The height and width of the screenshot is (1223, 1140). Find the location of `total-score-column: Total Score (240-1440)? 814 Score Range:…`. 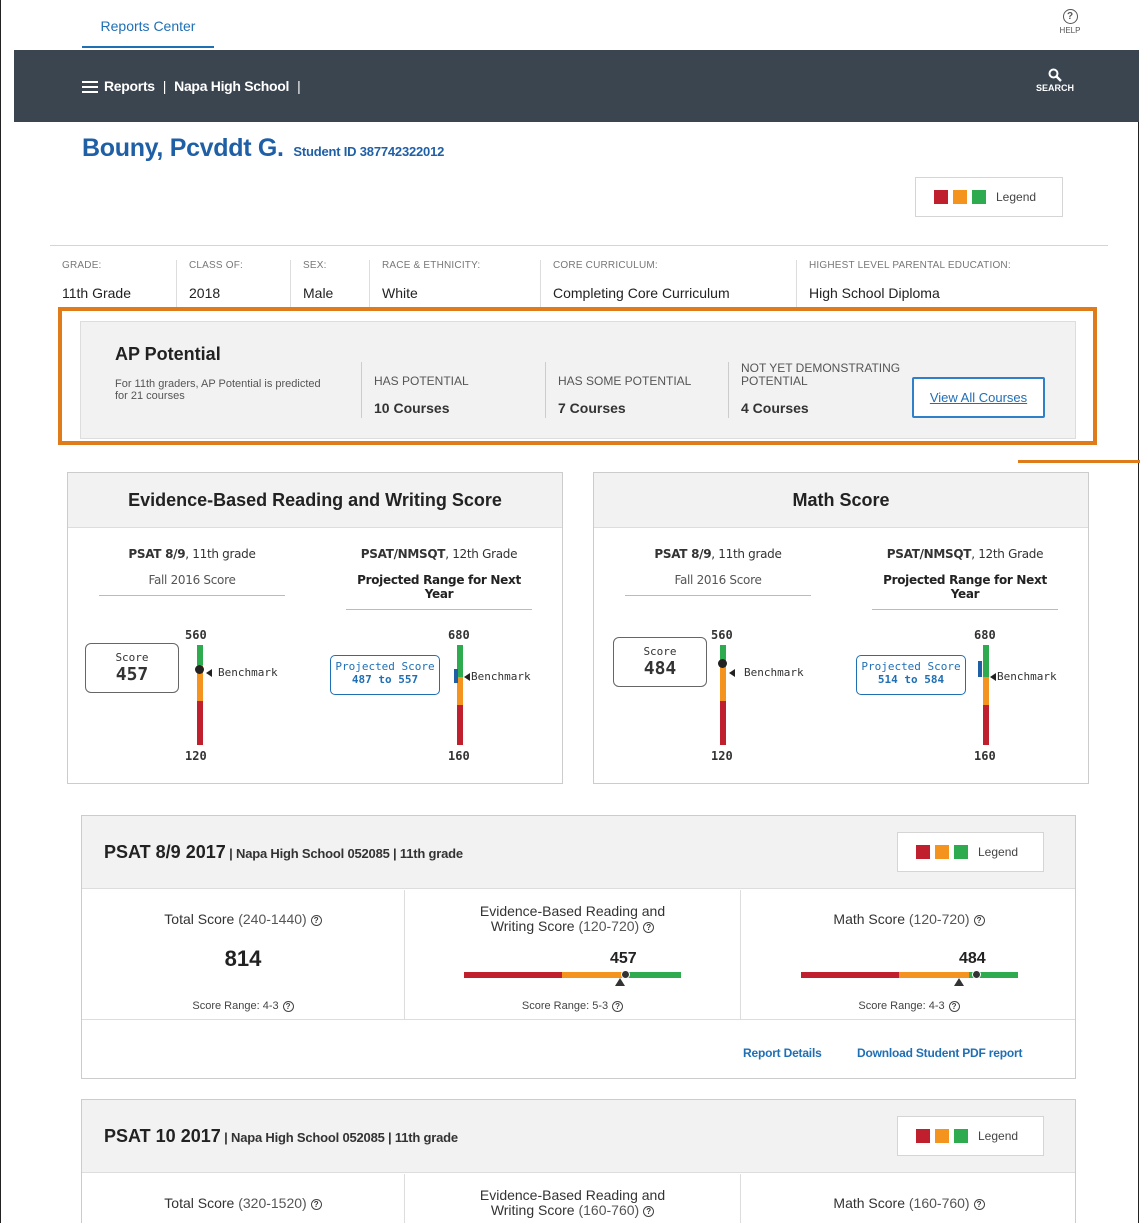

total-score-column: Total Score (240-1440)? 814 Score Range:… is located at coordinates (243, 955).